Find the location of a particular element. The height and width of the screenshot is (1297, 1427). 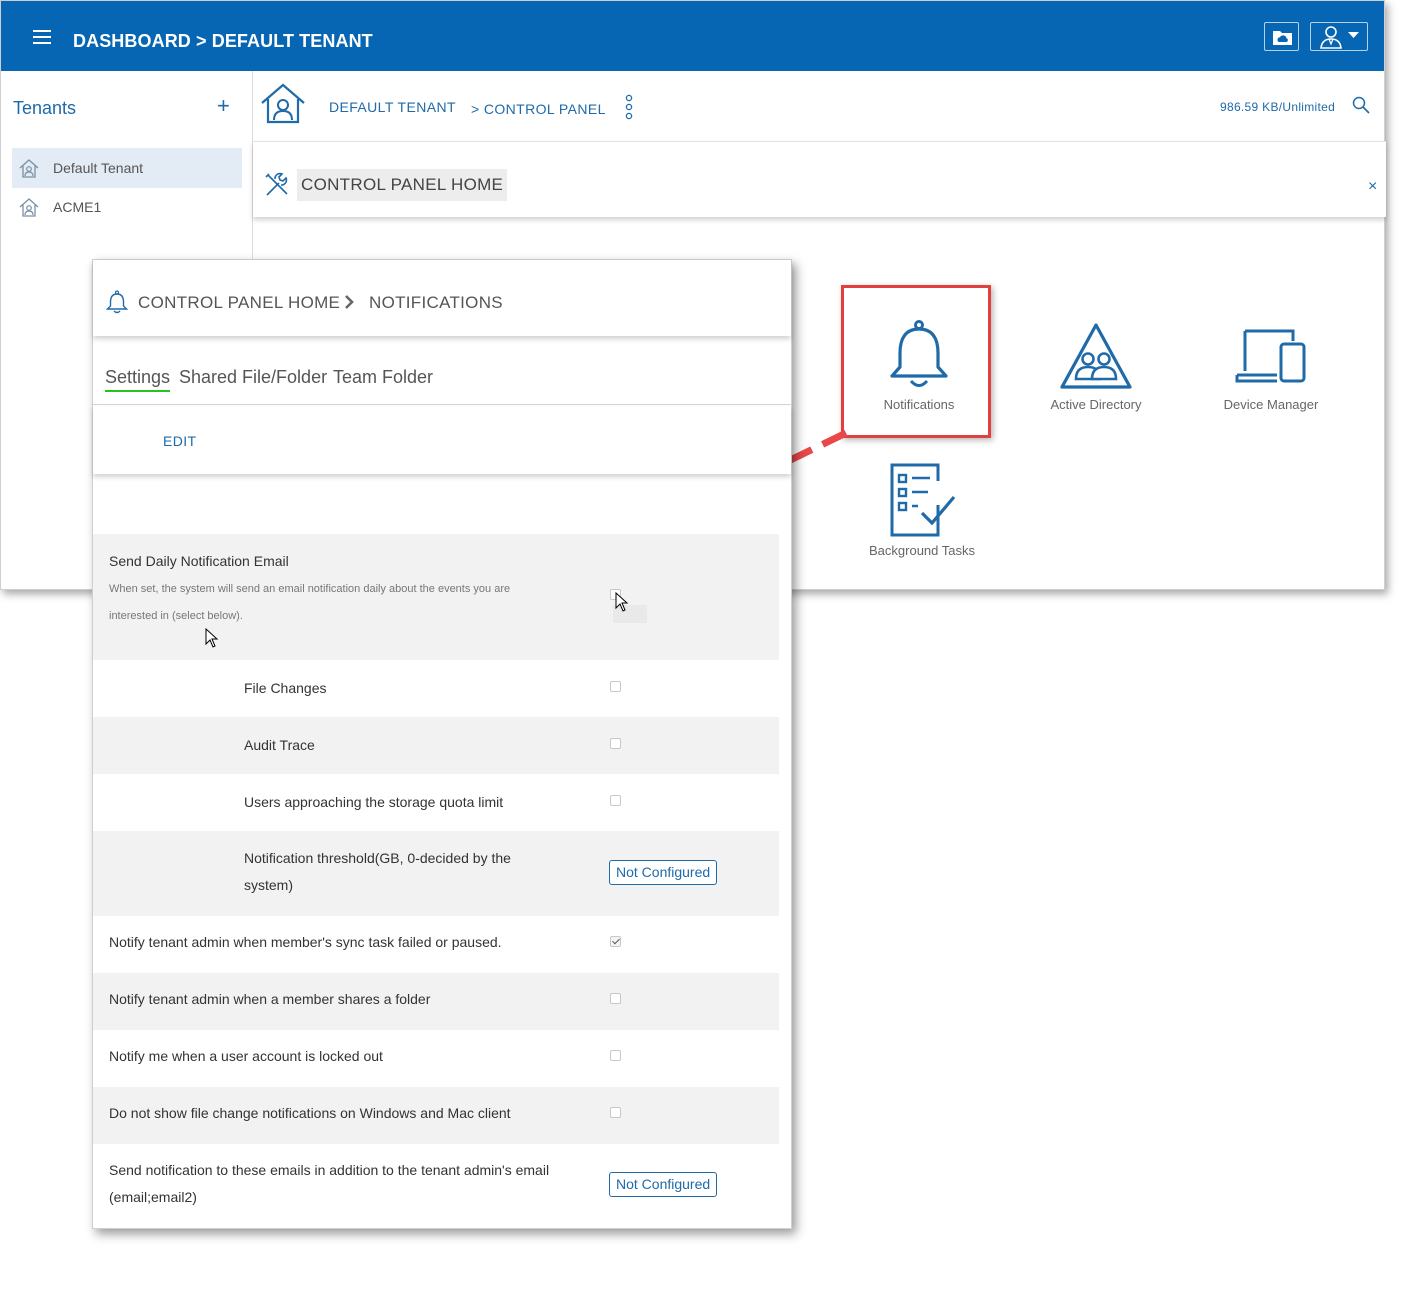

setting-row-audit-trace: Audit Trace is located at coordinates (436, 745).